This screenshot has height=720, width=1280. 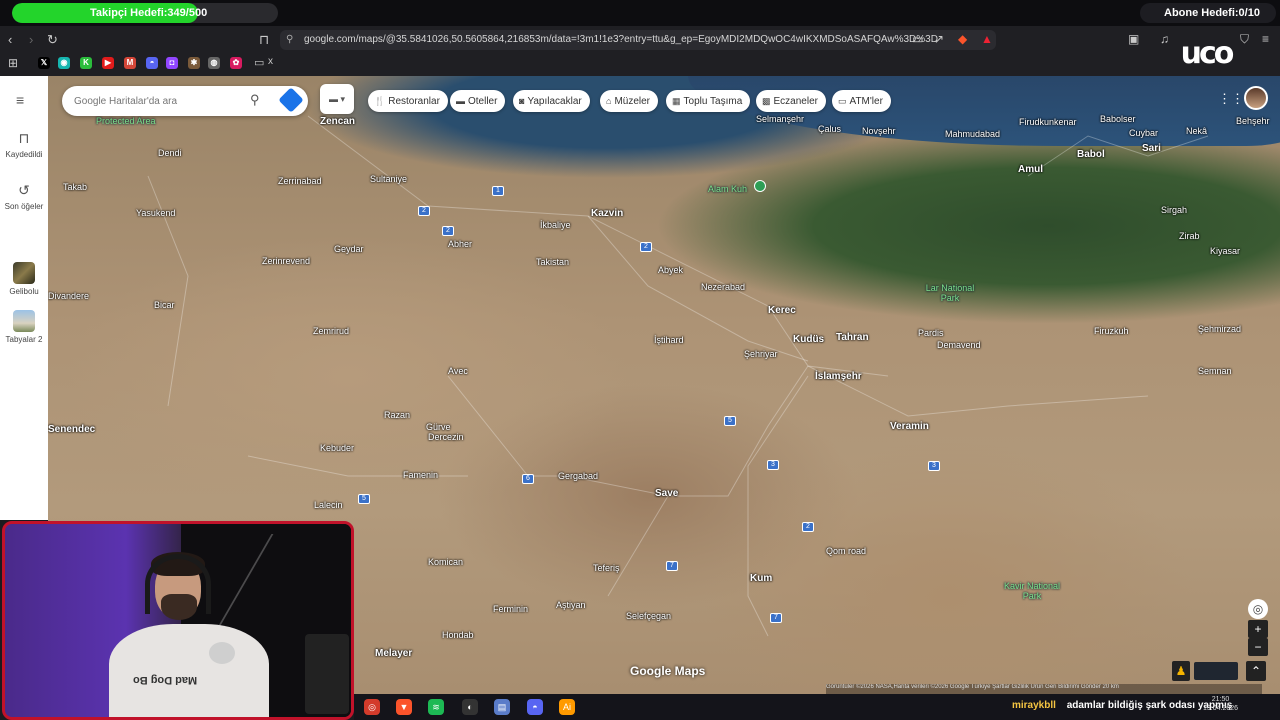 I want to click on place-label: Famenin, so click(x=420, y=475).